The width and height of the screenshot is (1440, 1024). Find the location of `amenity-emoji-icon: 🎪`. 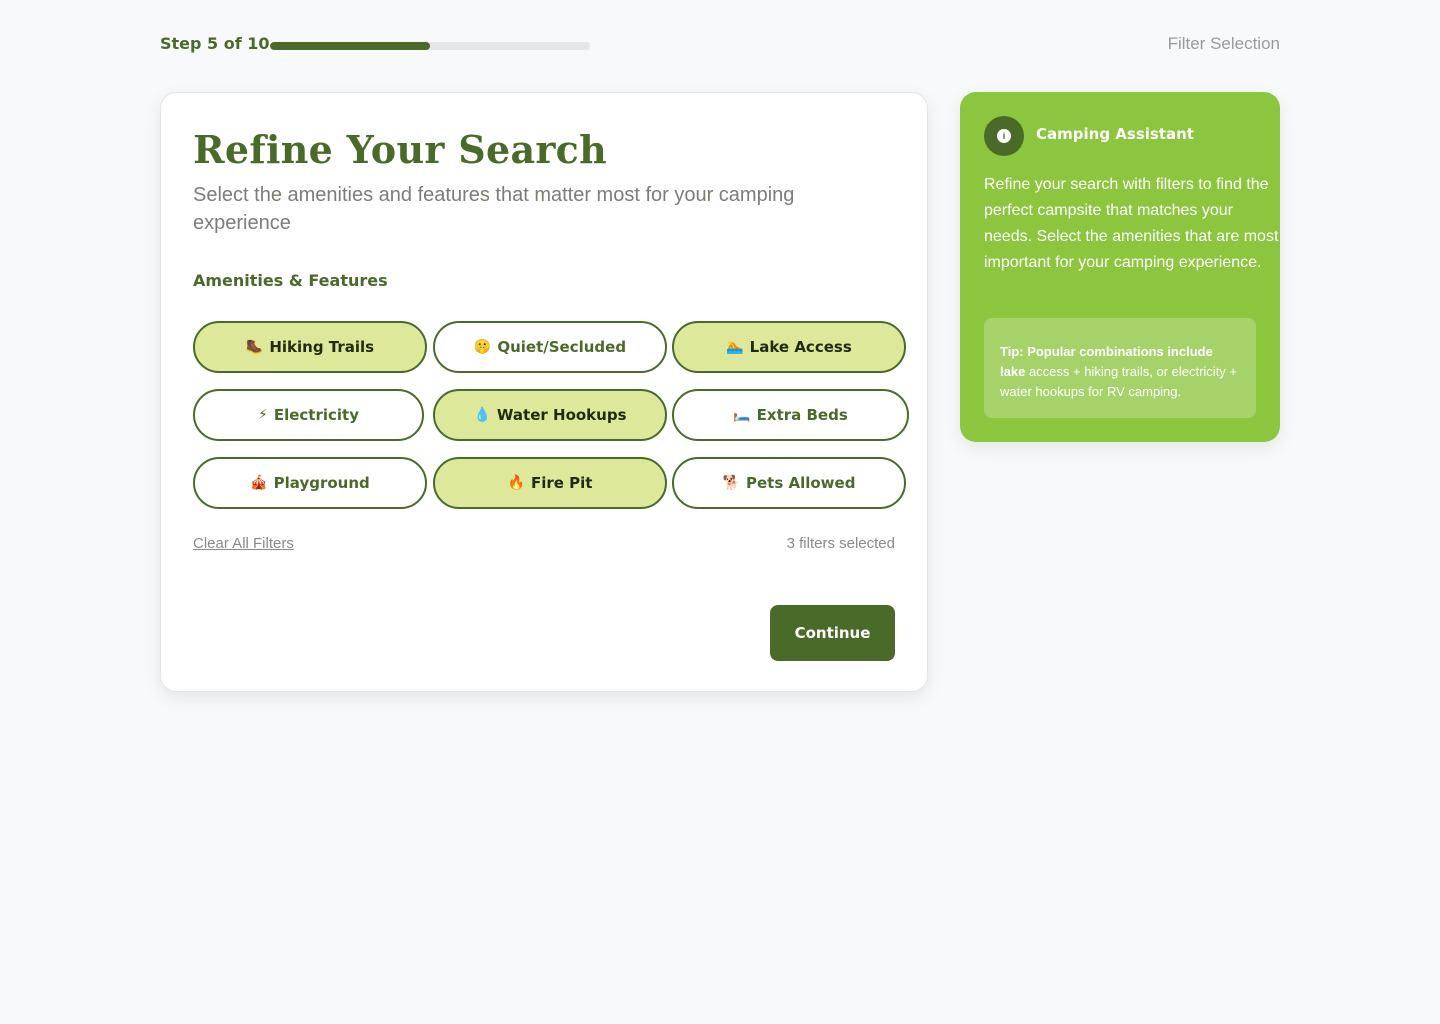

amenity-emoji-icon: 🎪 is located at coordinates (259, 483).